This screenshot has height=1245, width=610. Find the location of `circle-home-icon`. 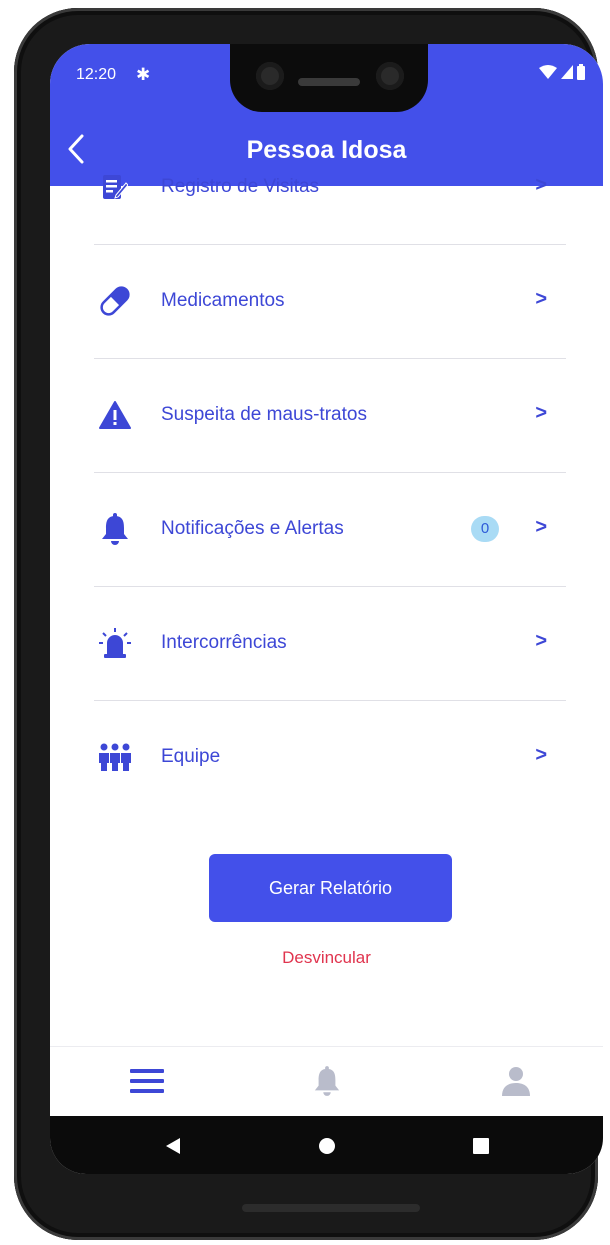

circle-home-icon is located at coordinates (327, 1146).